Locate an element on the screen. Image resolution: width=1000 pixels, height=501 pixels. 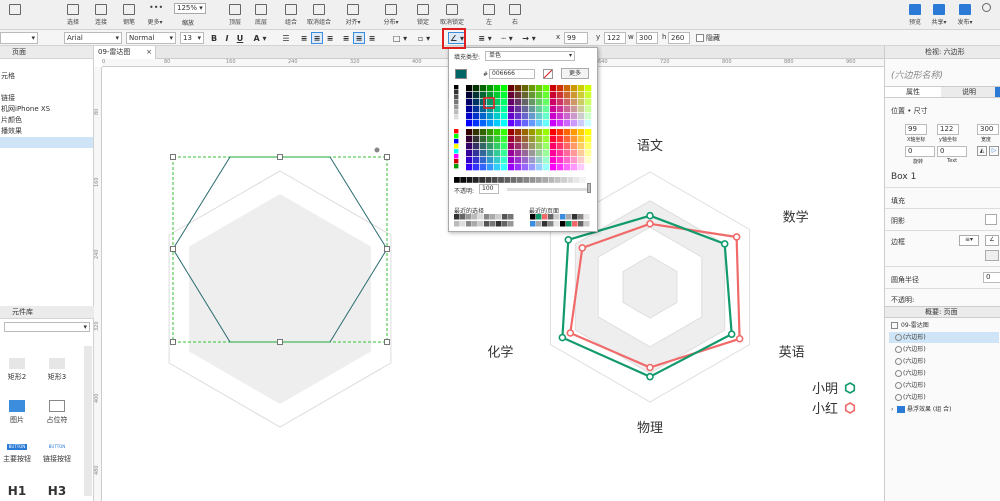
ungroup-button: 取消组合 is located at coordinates (319, 15).